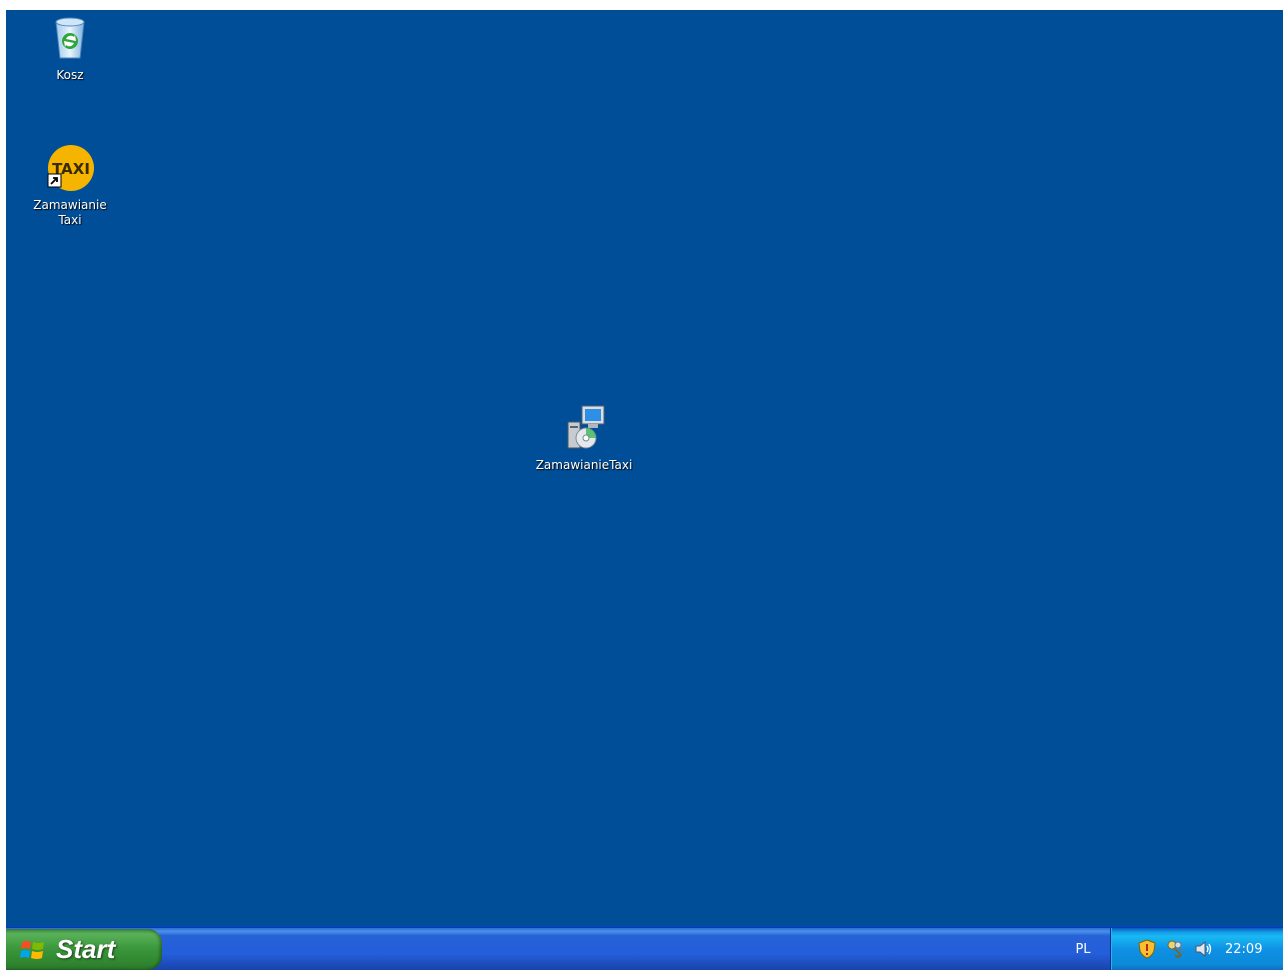 This screenshot has height=970, width=1283. I want to click on desktop-icon-recycle-bin: Kosz, so click(70, 48).